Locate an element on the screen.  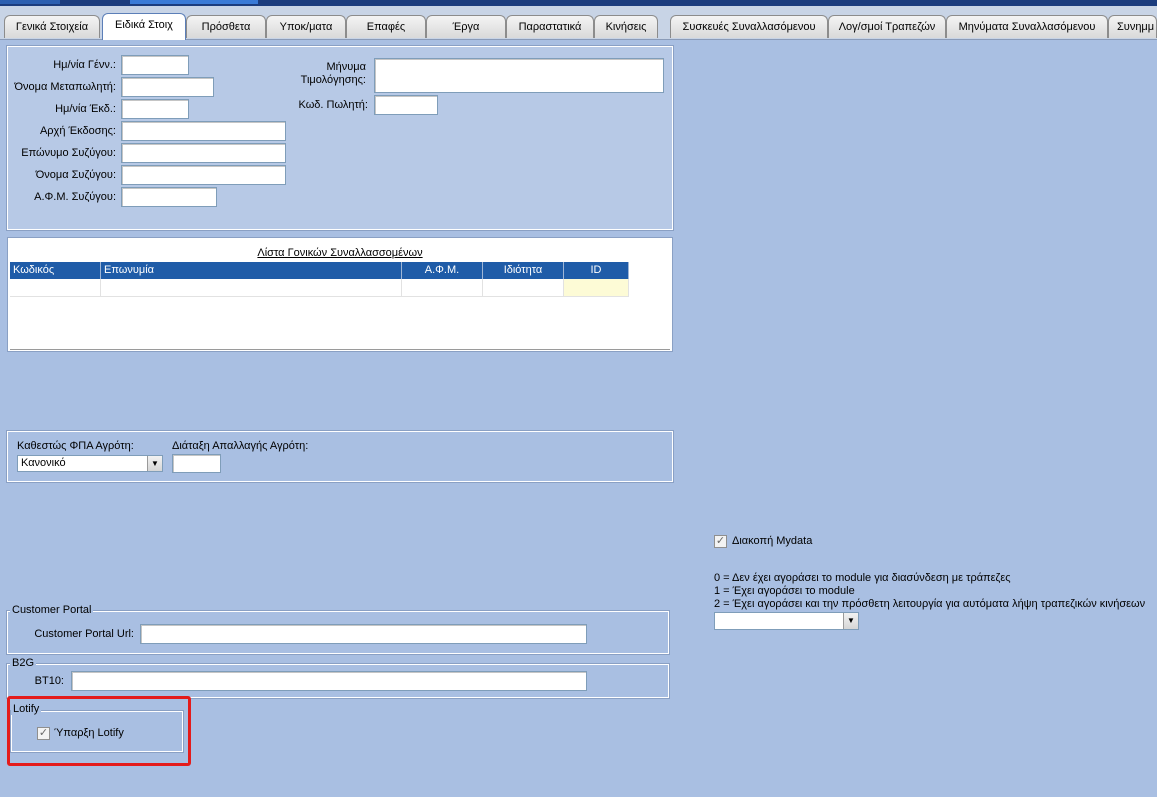
column-header-code: Κωδικός is located at coordinates (55, 270).